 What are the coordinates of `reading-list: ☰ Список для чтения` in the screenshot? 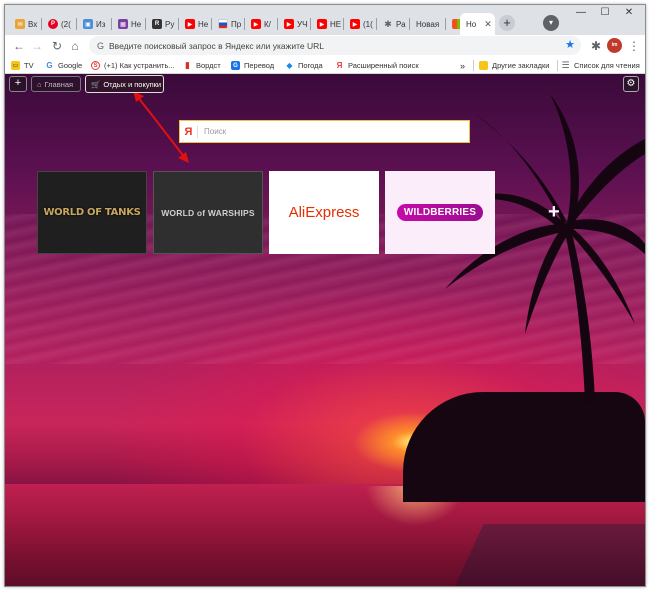 It's located at (600, 65).